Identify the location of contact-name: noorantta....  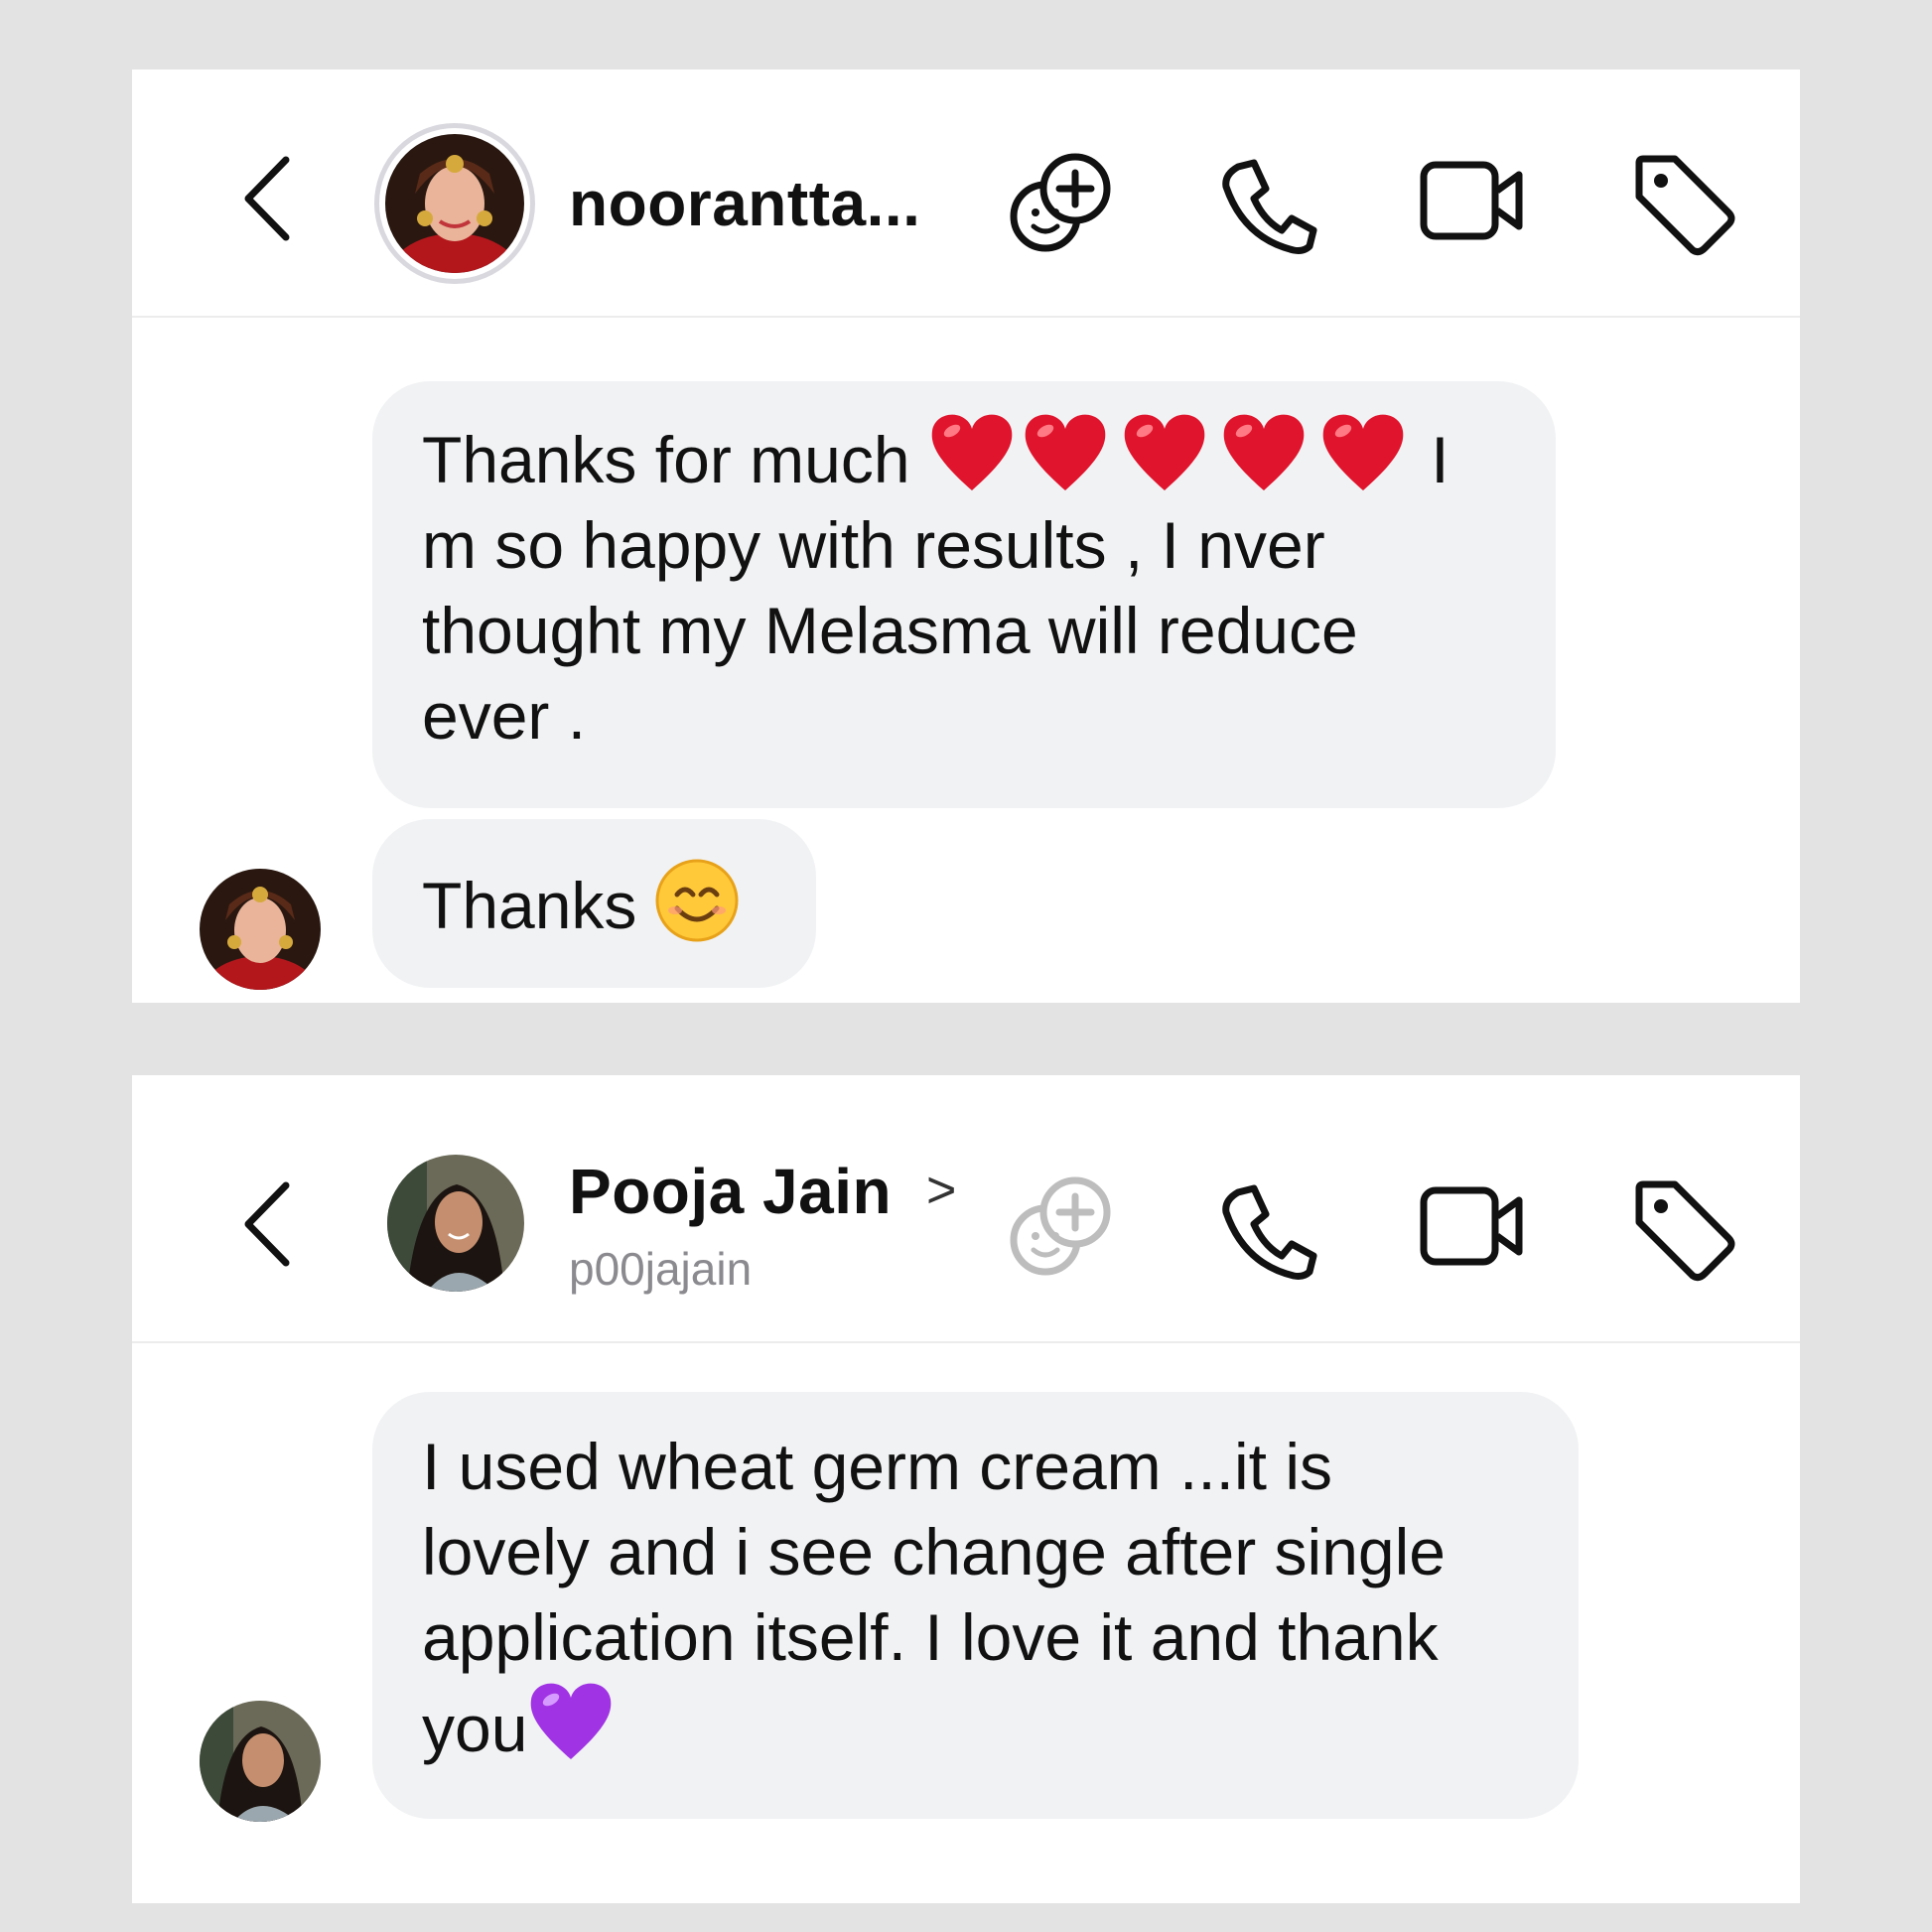
(744, 204).